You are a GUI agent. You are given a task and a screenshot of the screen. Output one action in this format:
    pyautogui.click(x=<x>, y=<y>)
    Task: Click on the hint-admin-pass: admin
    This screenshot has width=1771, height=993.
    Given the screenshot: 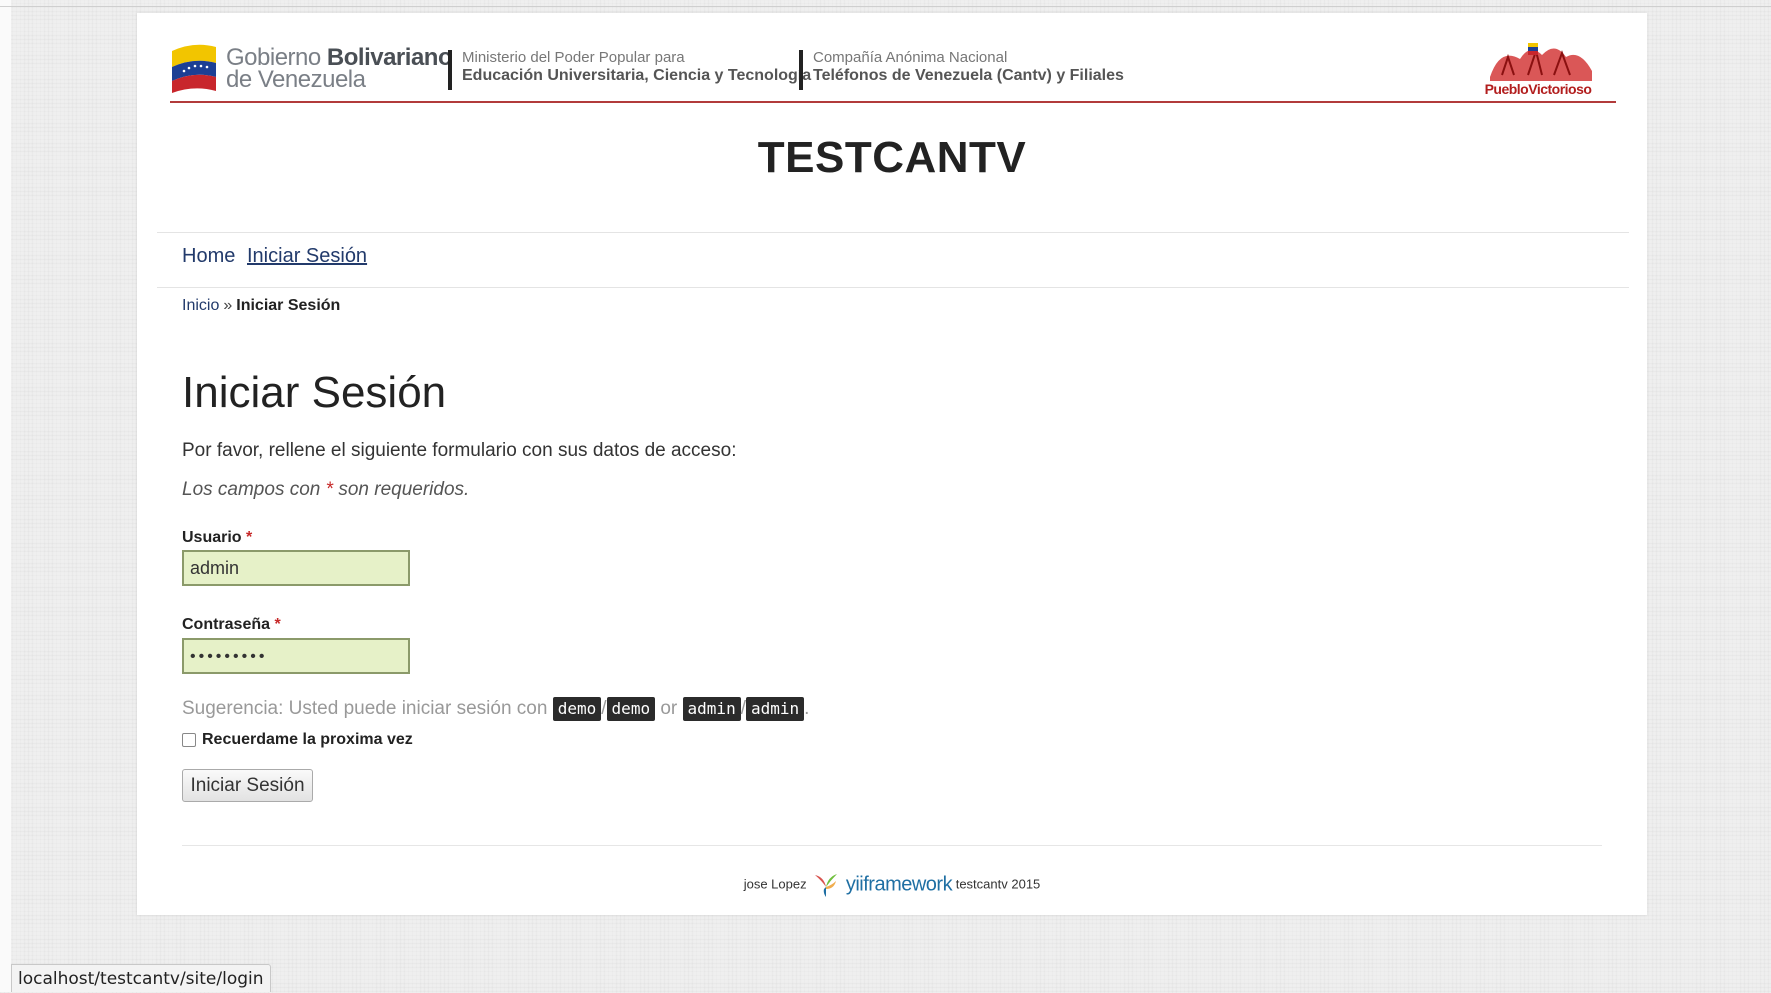 What is the action you would take?
    pyautogui.click(x=775, y=709)
    